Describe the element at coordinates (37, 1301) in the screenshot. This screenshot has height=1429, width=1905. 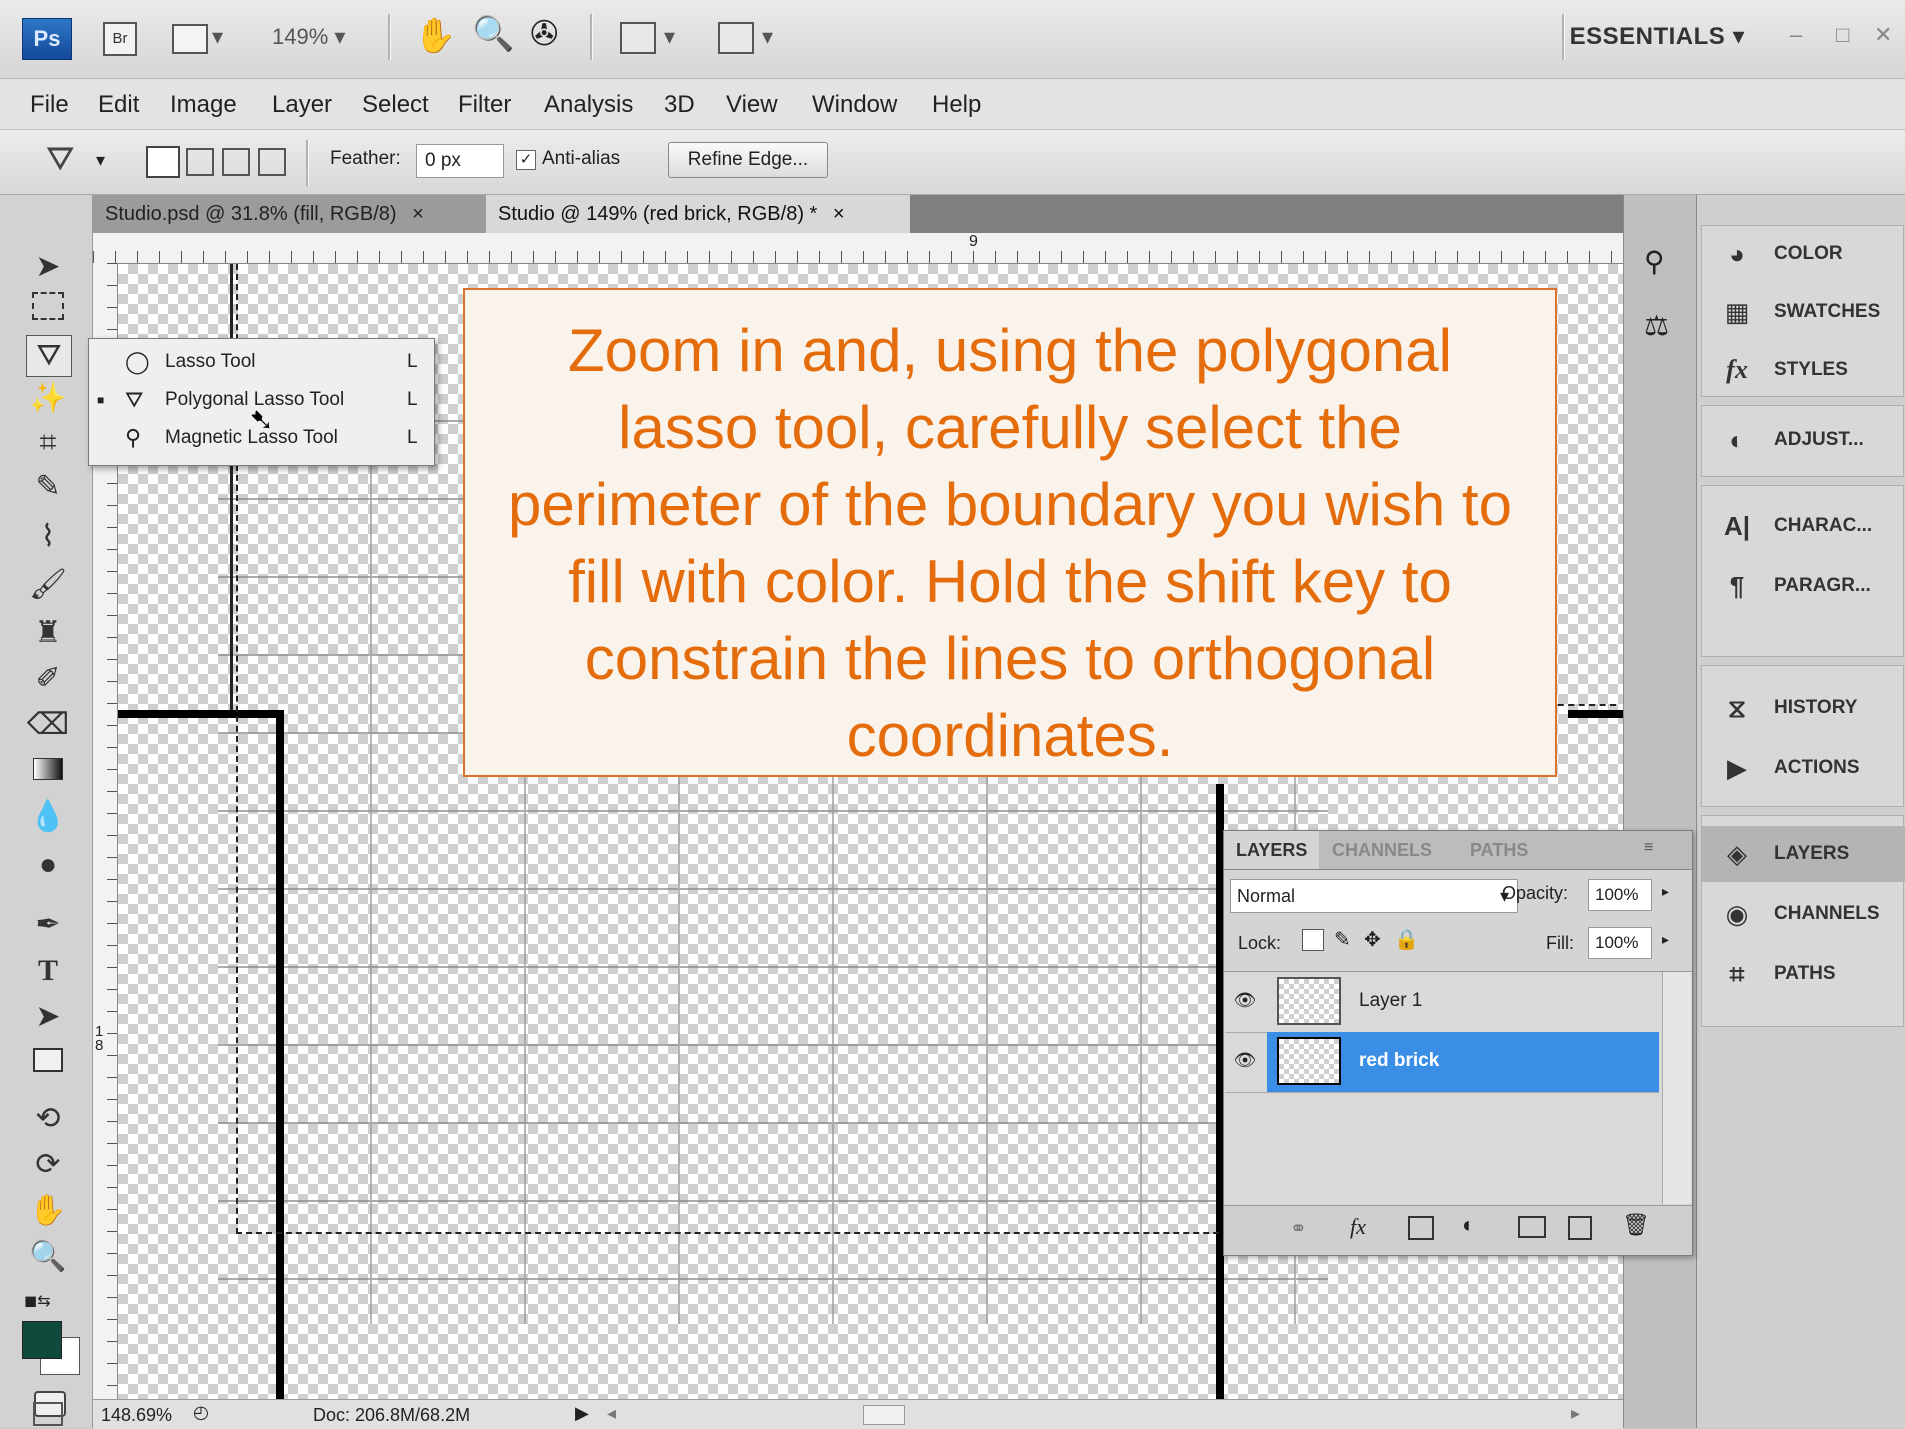
I see `default-colors-icon: ◼⇆` at that location.